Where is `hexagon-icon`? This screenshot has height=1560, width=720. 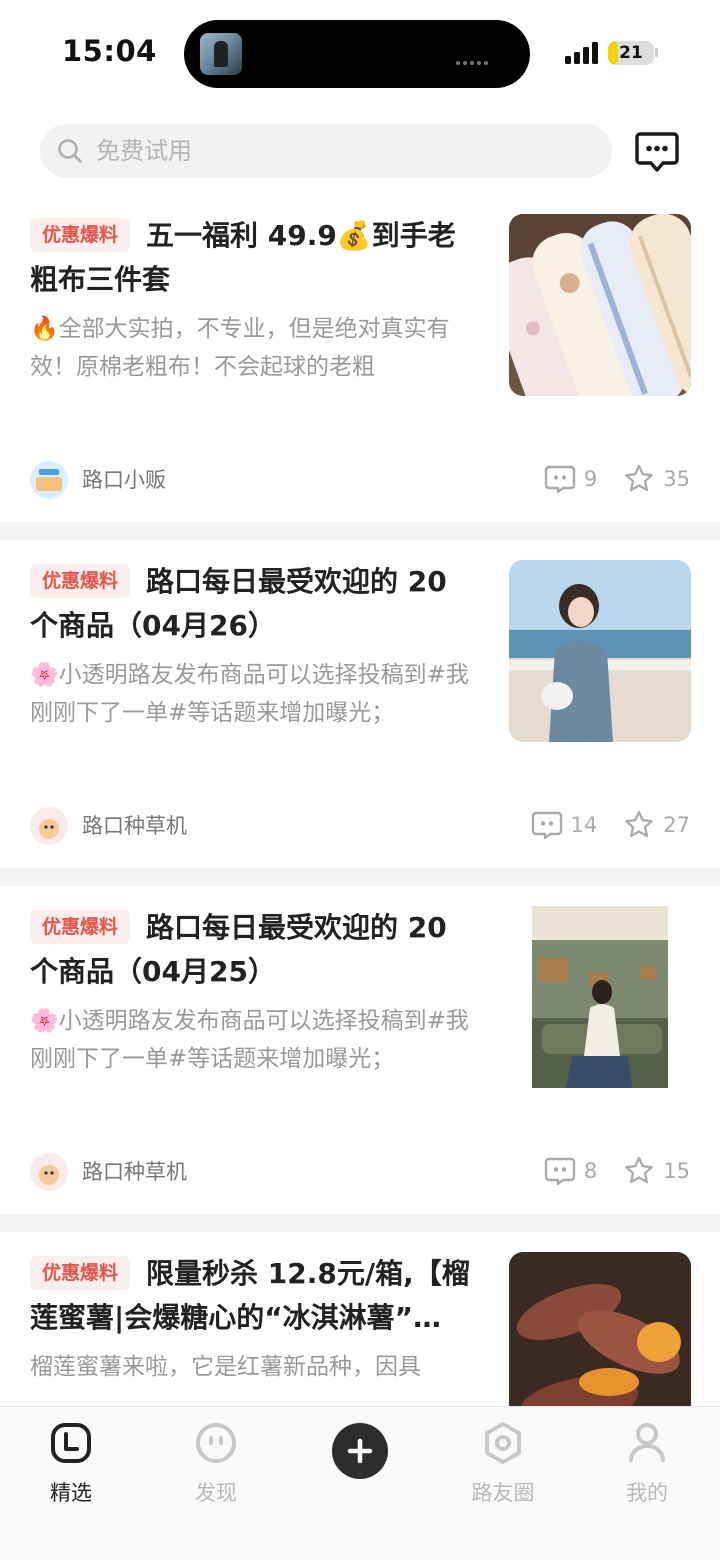 hexagon-icon is located at coordinates (503, 1443).